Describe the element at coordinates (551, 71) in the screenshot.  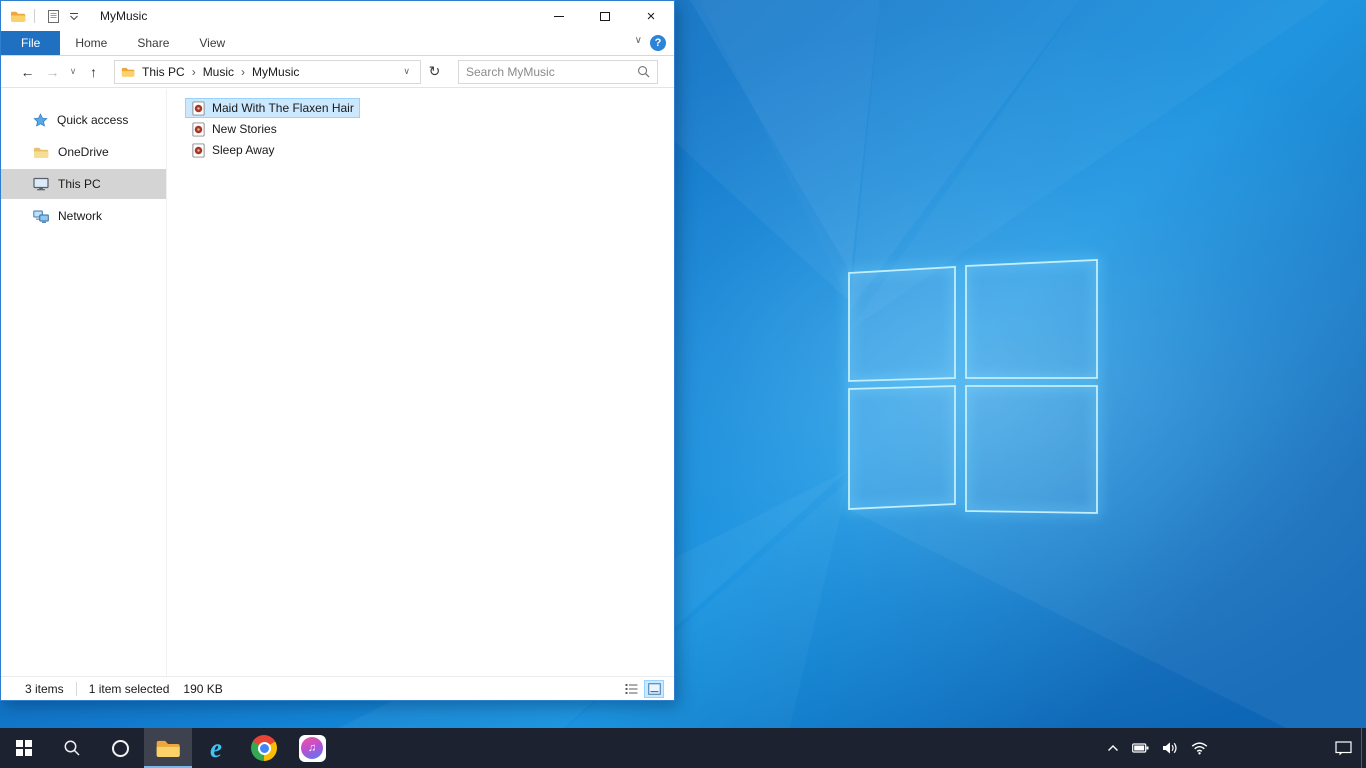
I see `search-input` at that location.